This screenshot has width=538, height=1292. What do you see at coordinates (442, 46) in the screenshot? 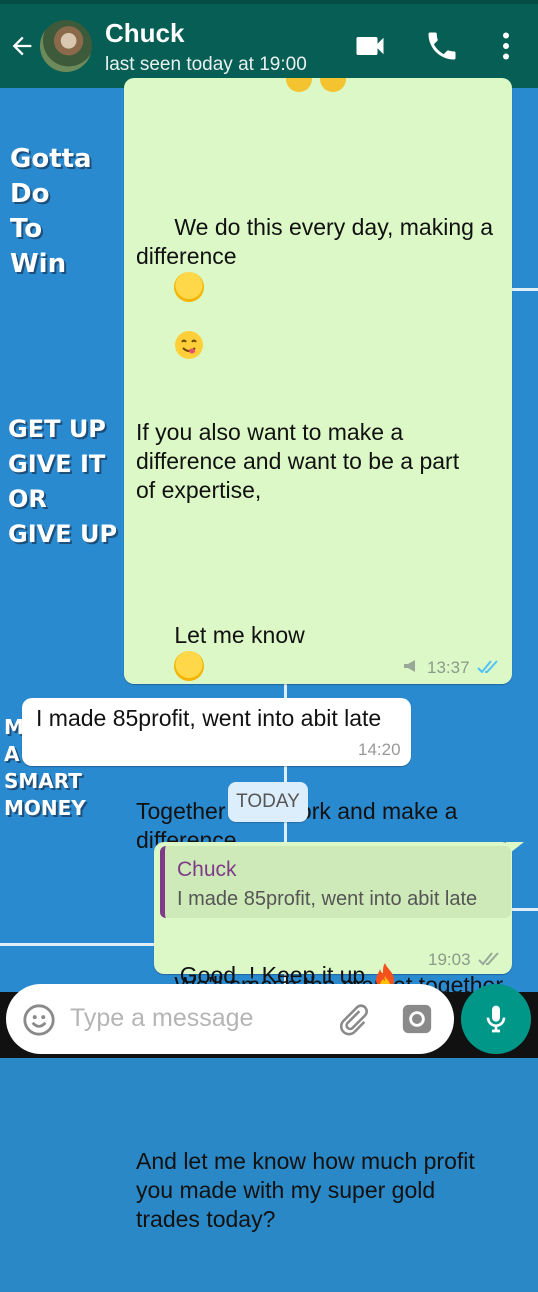
I see `phone-icon` at bounding box center [442, 46].